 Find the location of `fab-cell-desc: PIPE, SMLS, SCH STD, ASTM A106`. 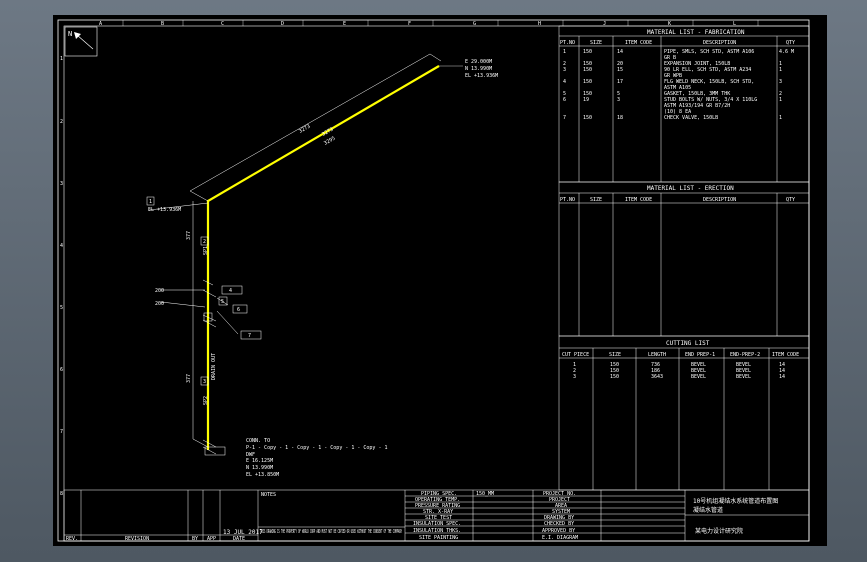

fab-cell-desc: PIPE, SMLS, SCH STD, ASTM A106 is located at coordinates (709, 52).